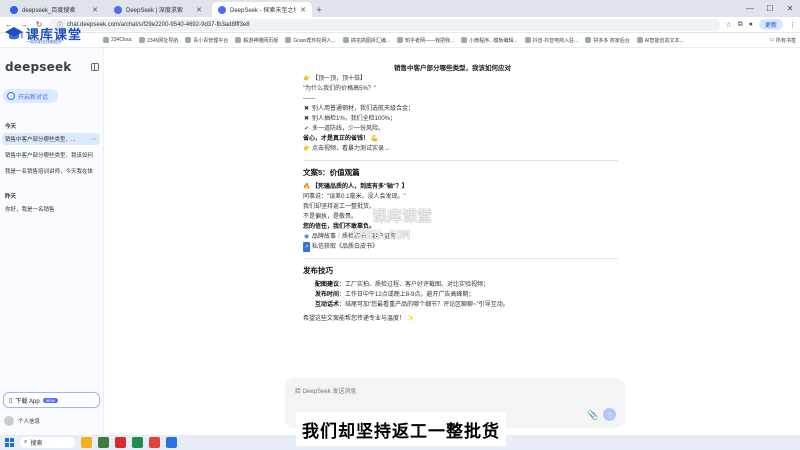 This screenshot has height=450, width=800. Describe the element at coordinates (359, 319) in the screenshot. I see `message-line: 希望这些文案能帮您传递专业与温度！ ✨` at that location.